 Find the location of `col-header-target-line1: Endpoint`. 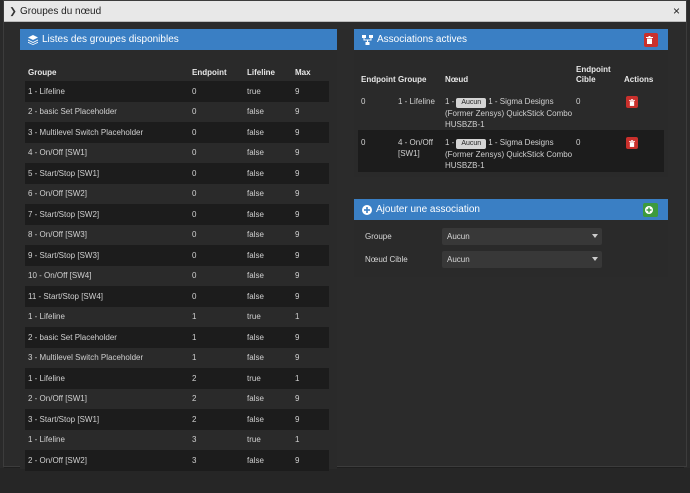

col-header-target-line1: Endpoint is located at coordinates (593, 69).